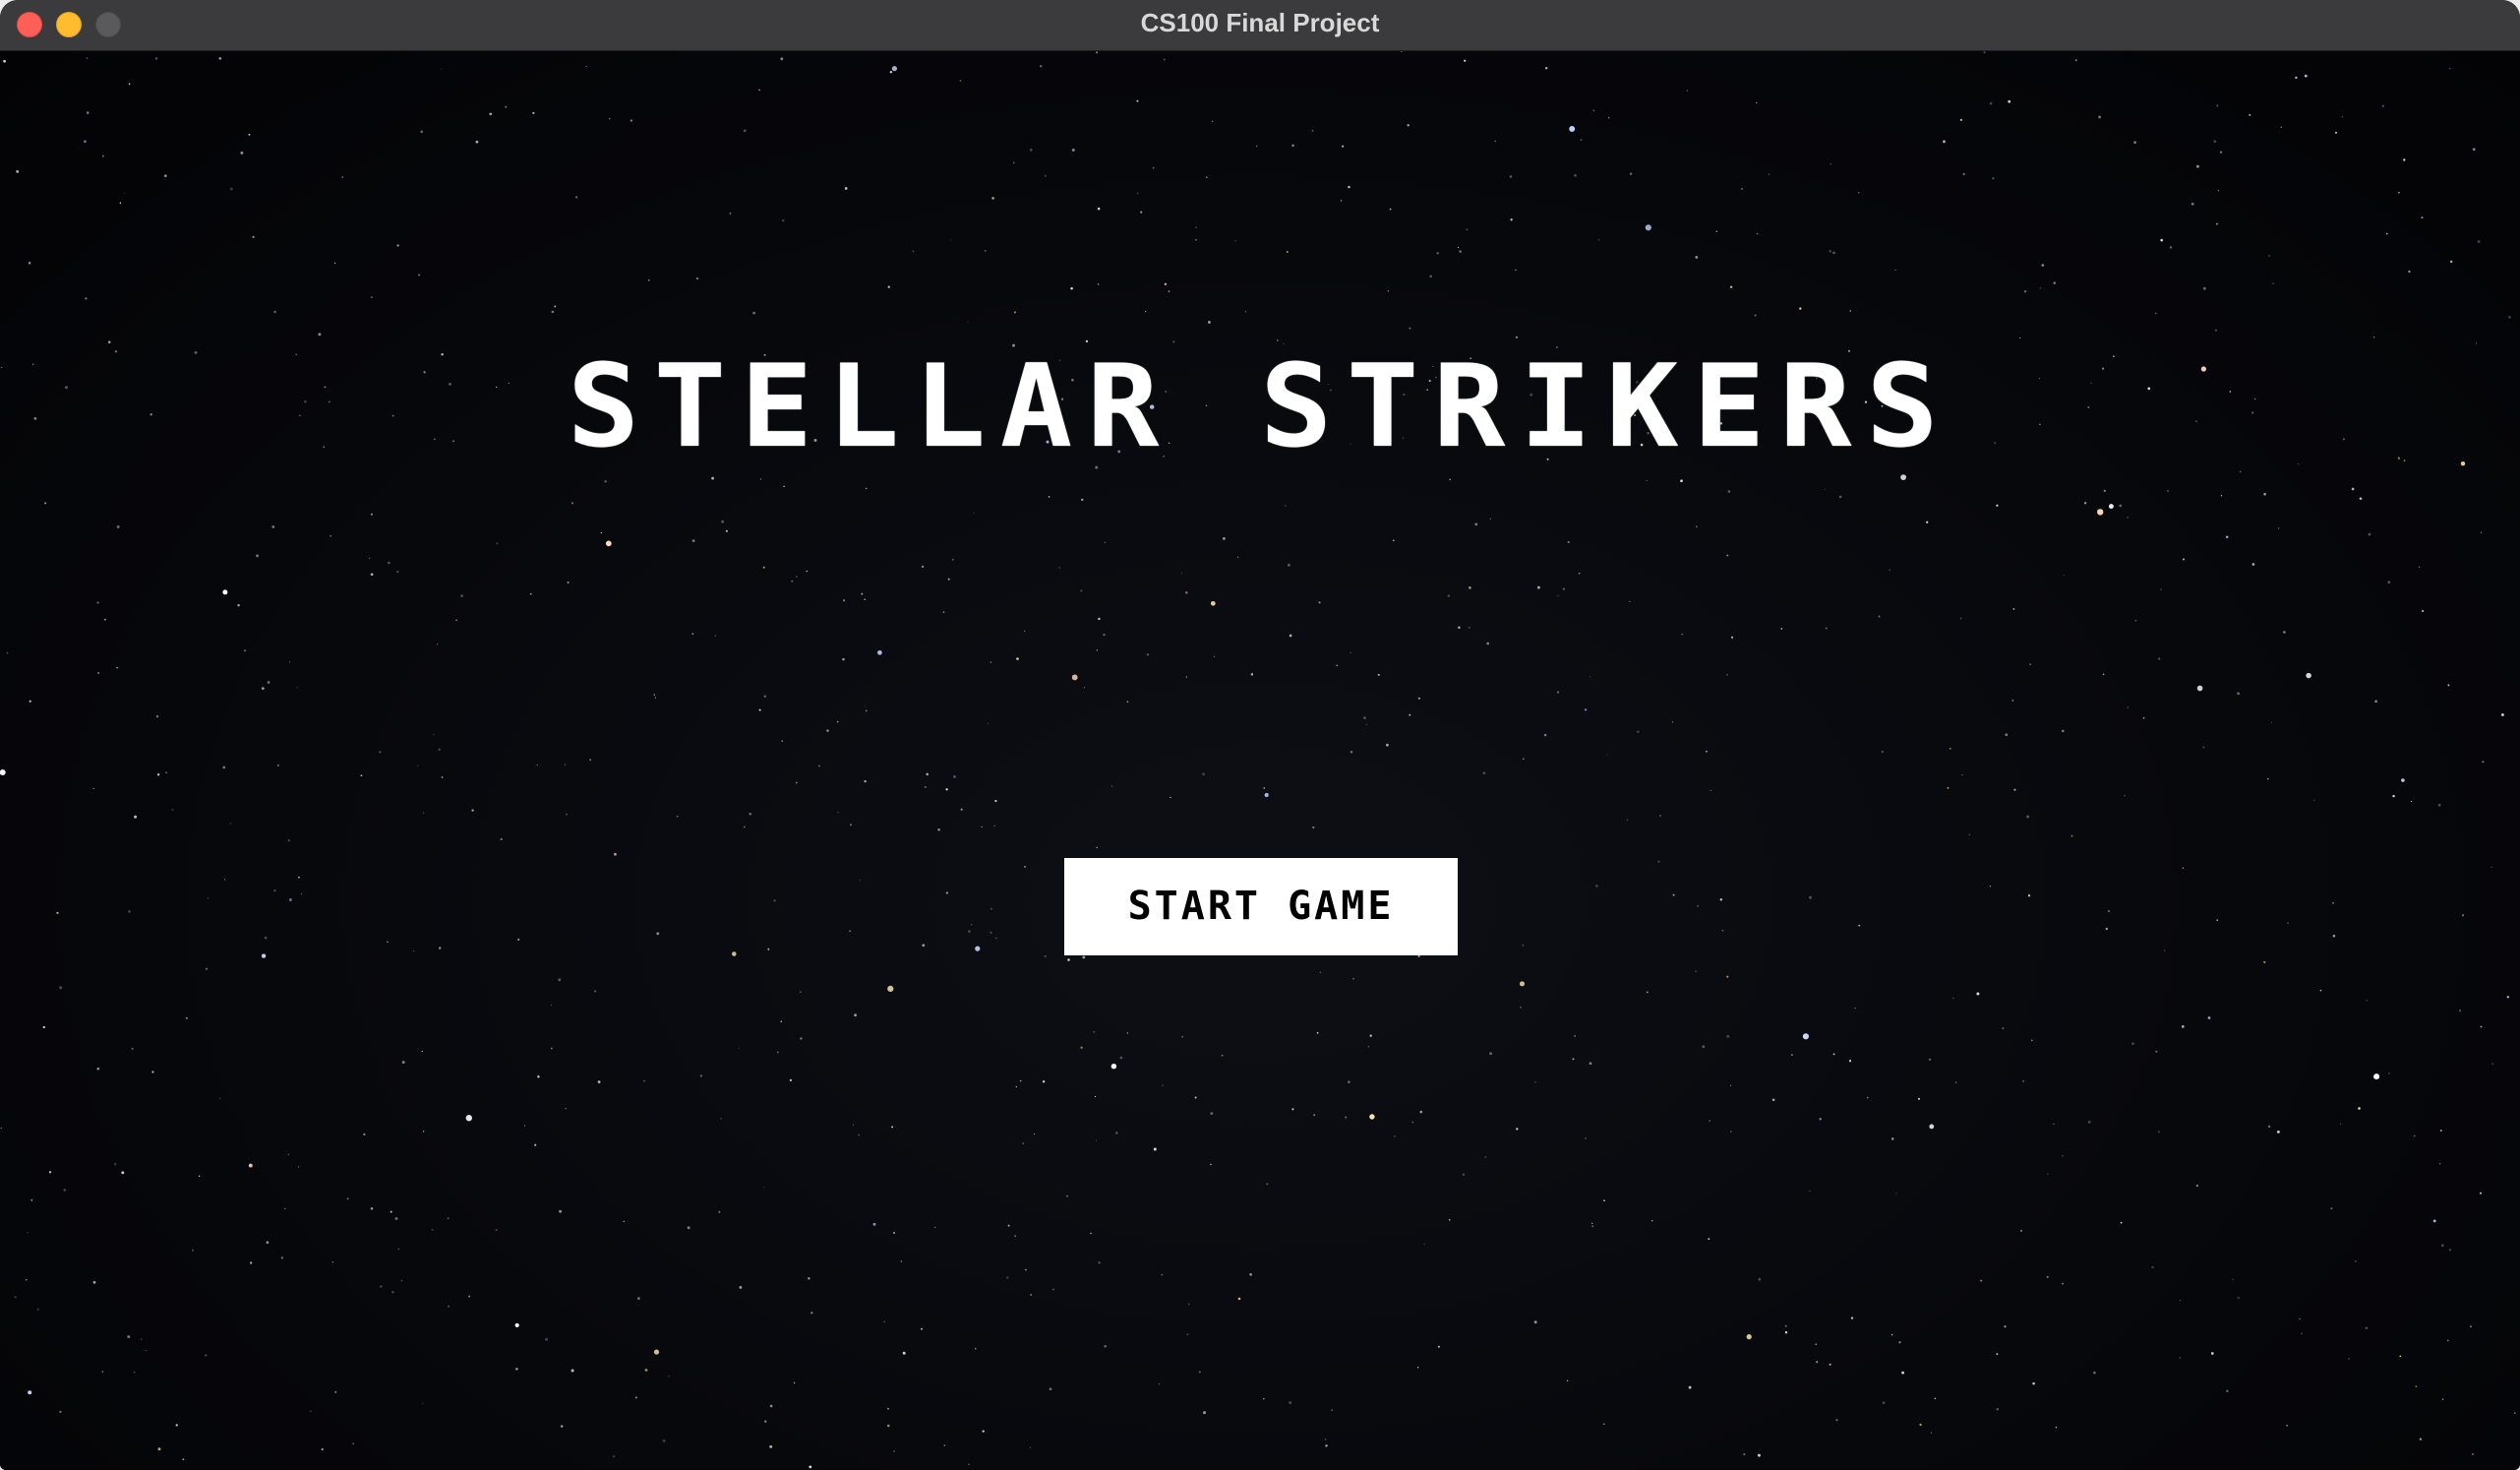 This screenshot has width=2520, height=1470. What do you see at coordinates (1261, 906) in the screenshot?
I see `start-game-button: START GAME` at bounding box center [1261, 906].